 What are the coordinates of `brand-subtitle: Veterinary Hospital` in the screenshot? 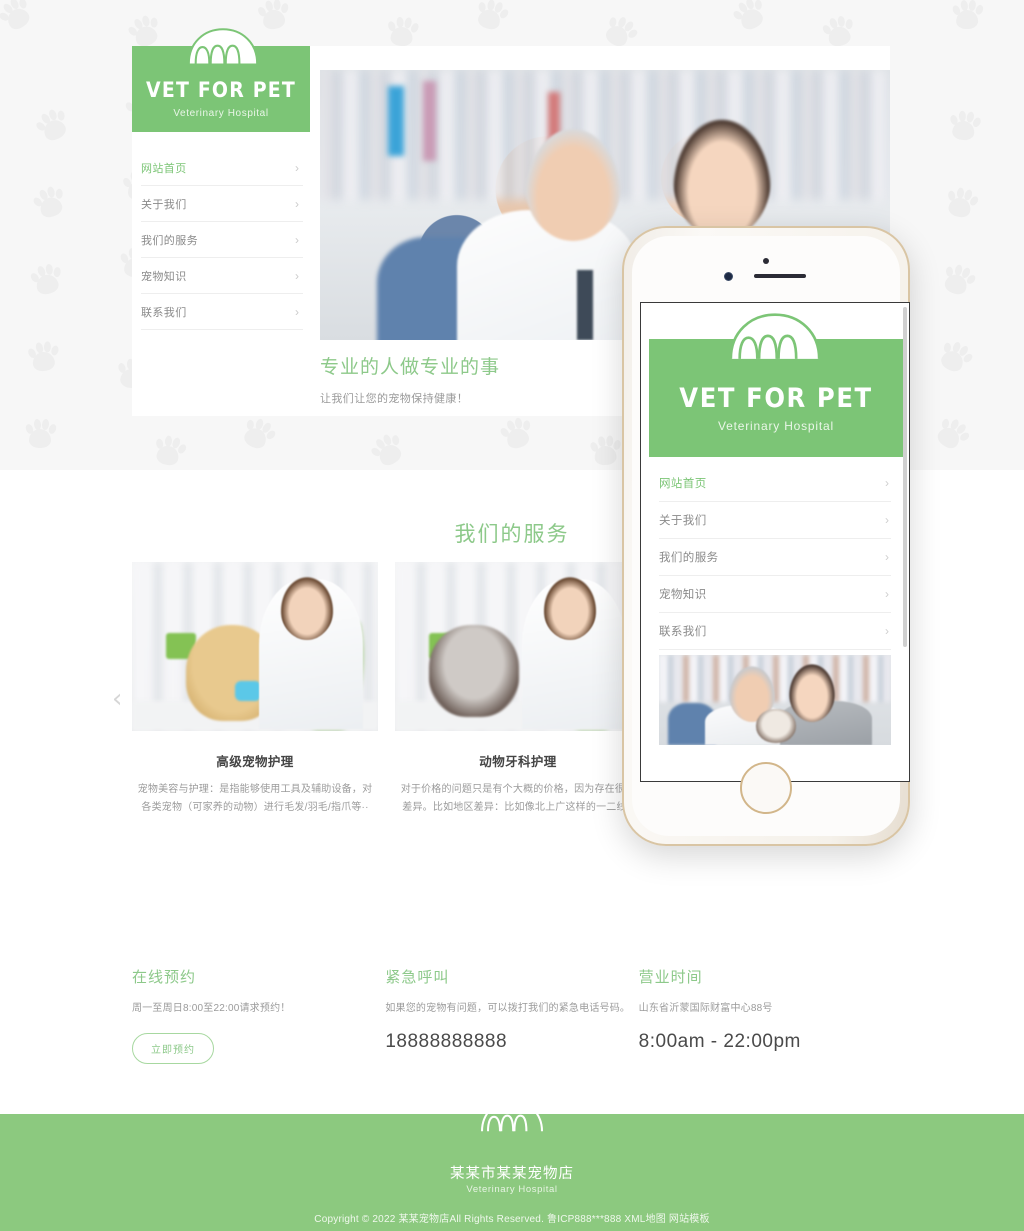 It's located at (221, 113).